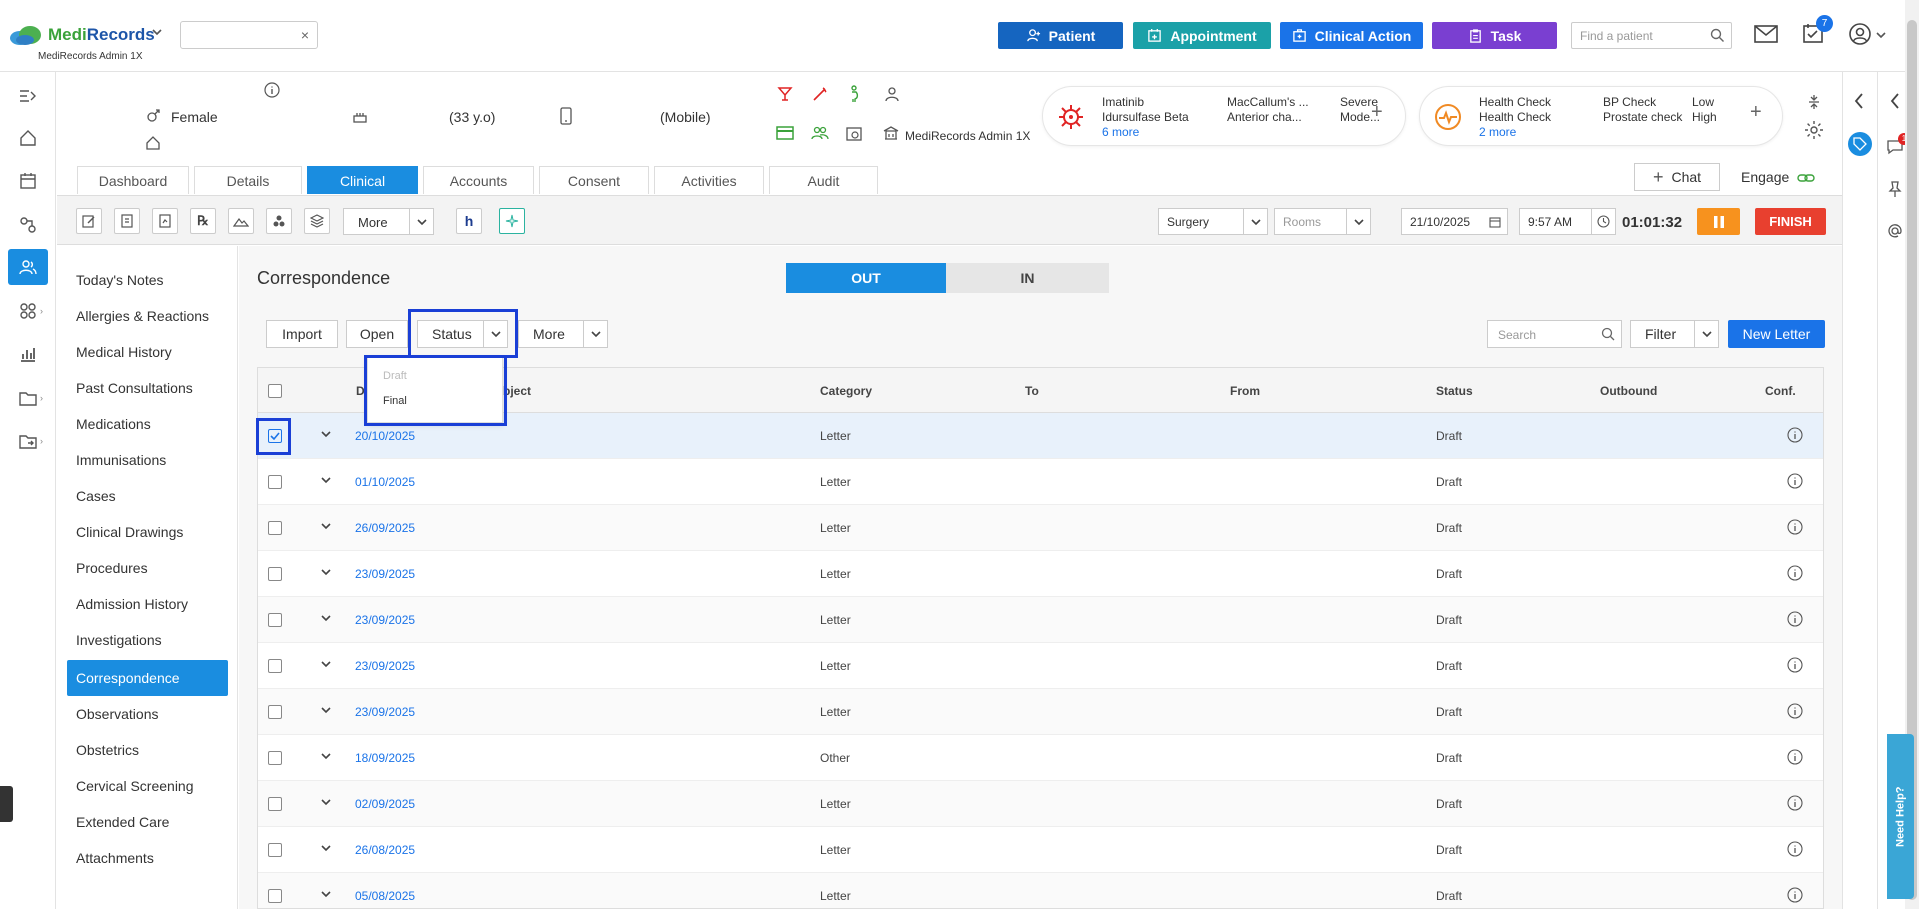 The width and height of the screenshot is (1919, 909). Describe the element at coordinates (317, 221) in the screenshot. I see `layers-button` at that location.